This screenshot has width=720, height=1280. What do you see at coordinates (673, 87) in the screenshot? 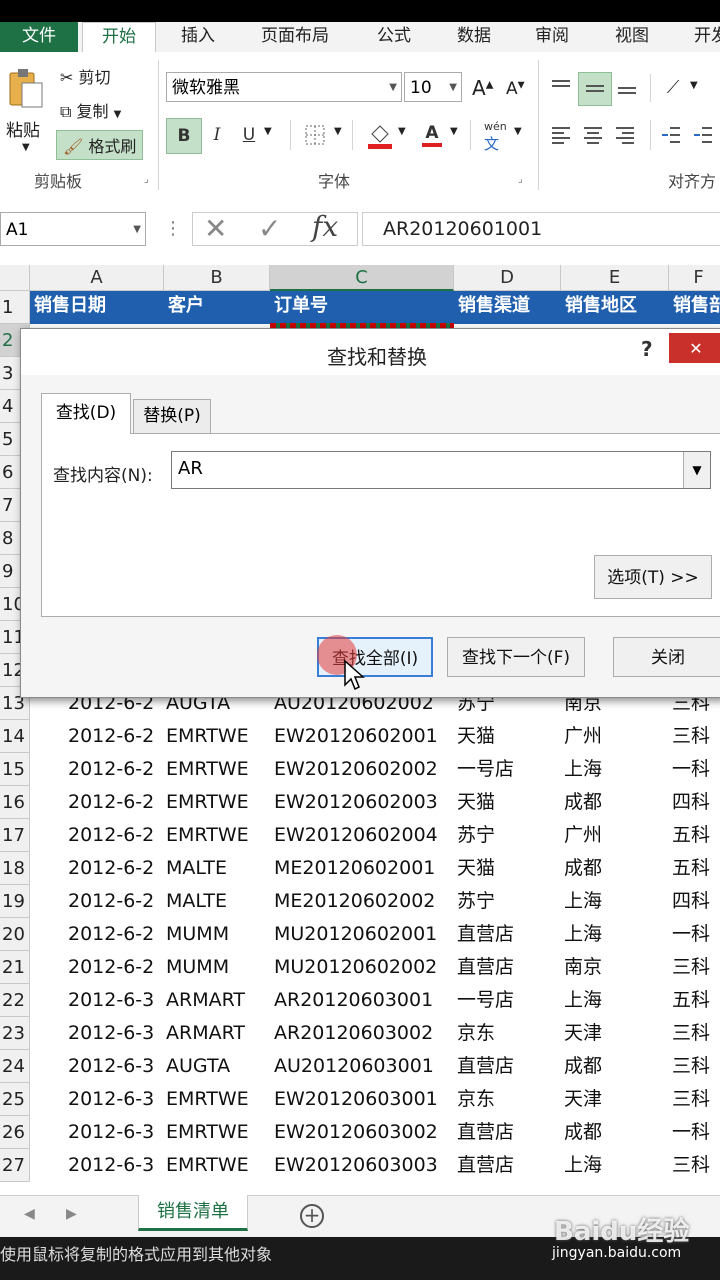
I see `orientation-icon: ⟋` at bounding box center [673, 87].